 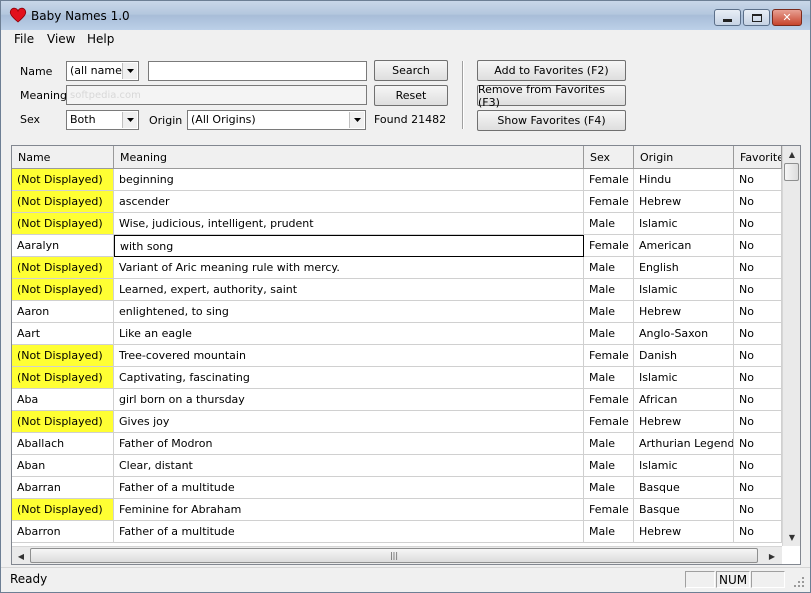 I want to click on cell-origin: Basque, so click(x=684, y=488).